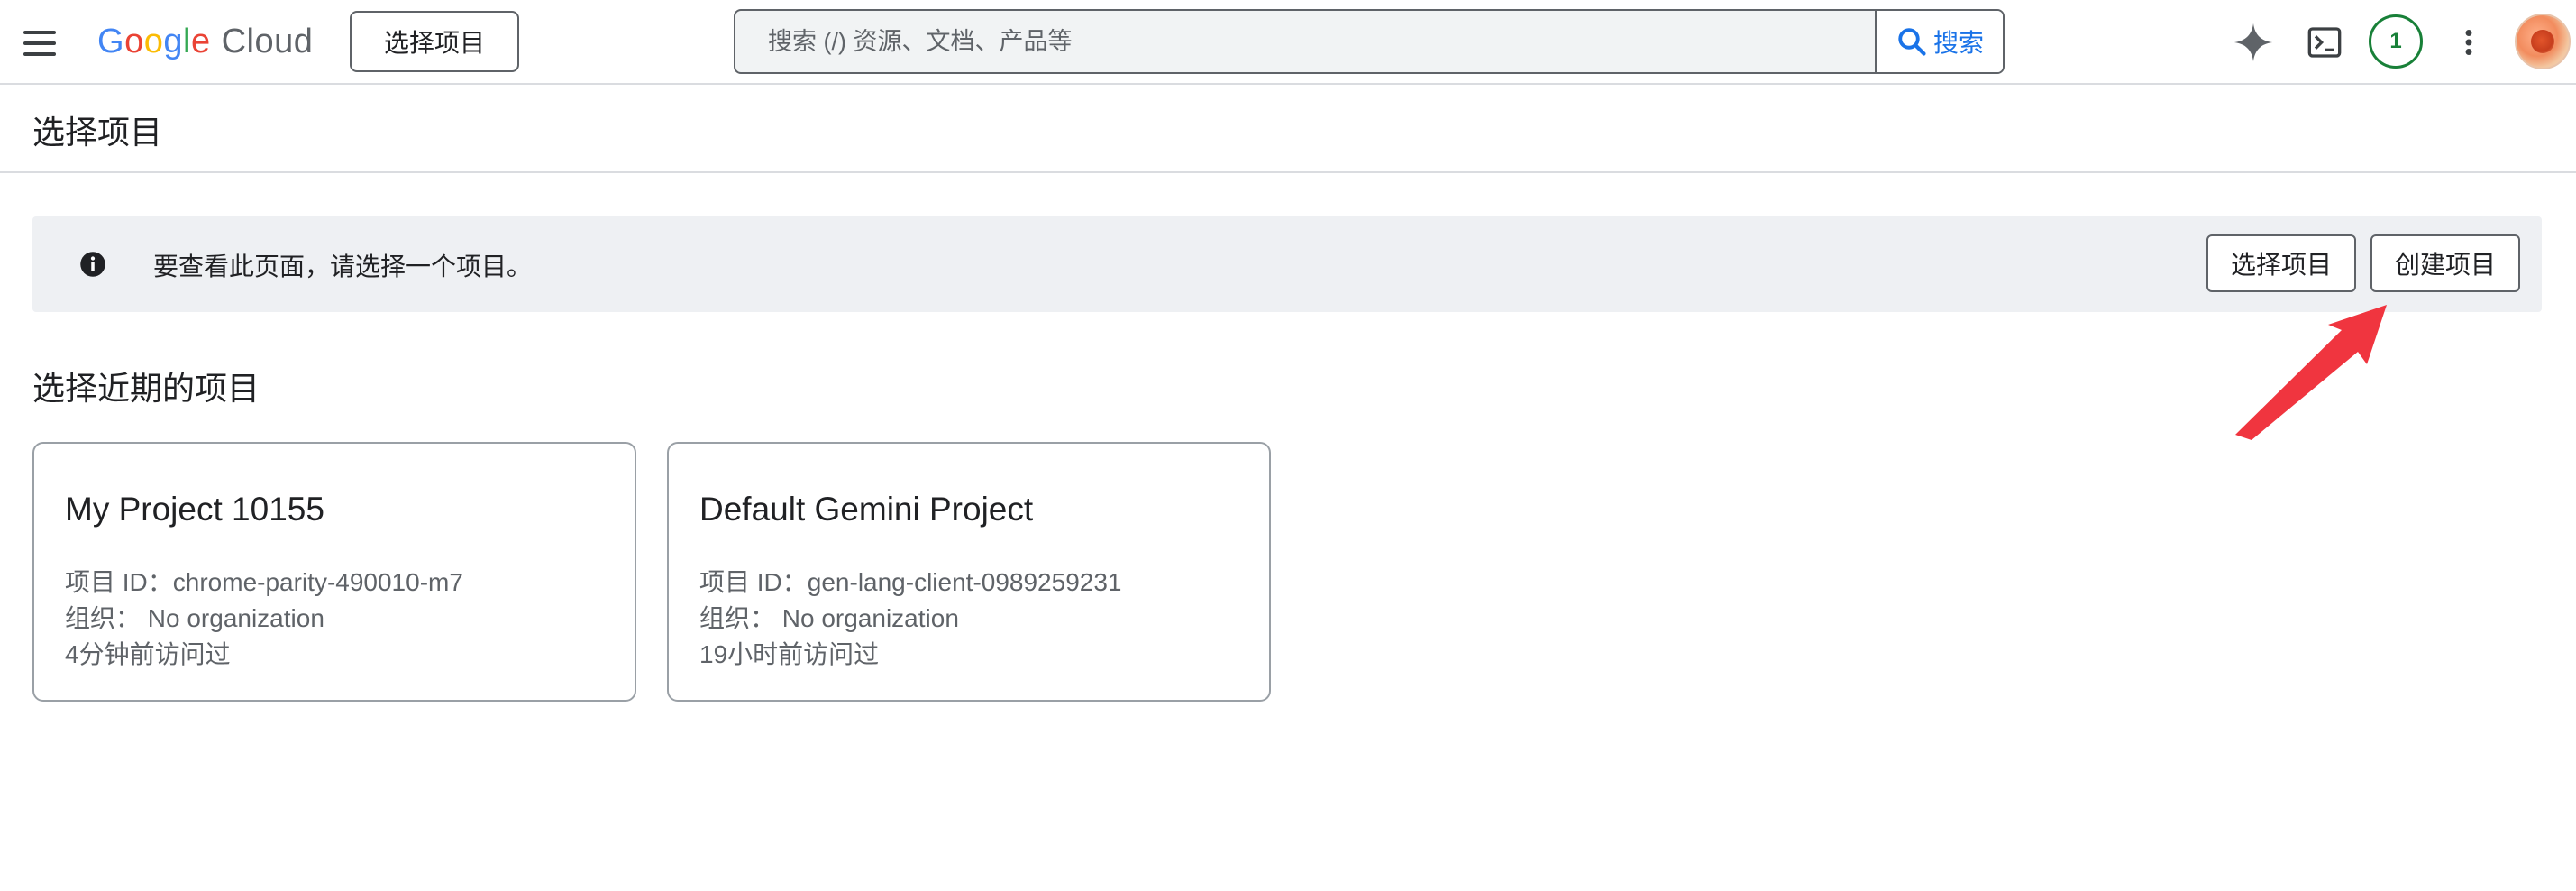 The image size is (2576, 891). Describe the element at coordinates (866, 510) in the screenshot. I see `project-name: Default Gemini Project` at that location.